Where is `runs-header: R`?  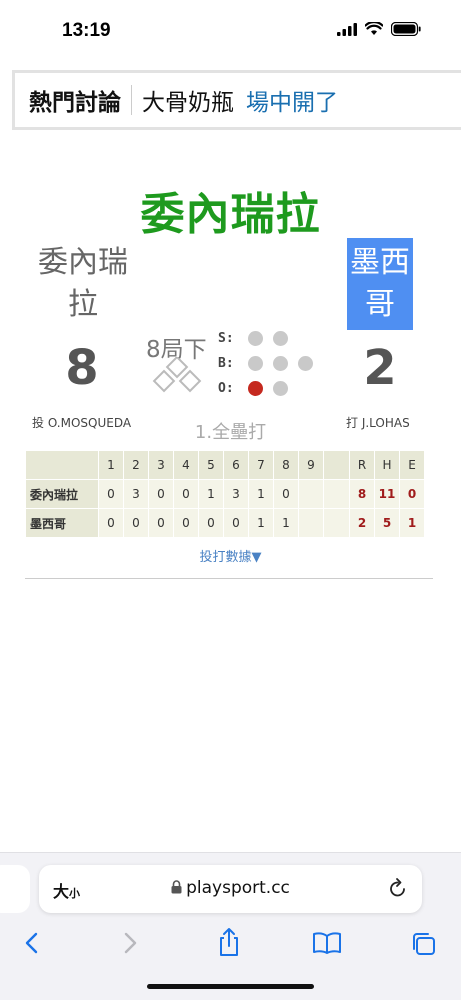
runs-header: R is located at coordinates (362, 465).